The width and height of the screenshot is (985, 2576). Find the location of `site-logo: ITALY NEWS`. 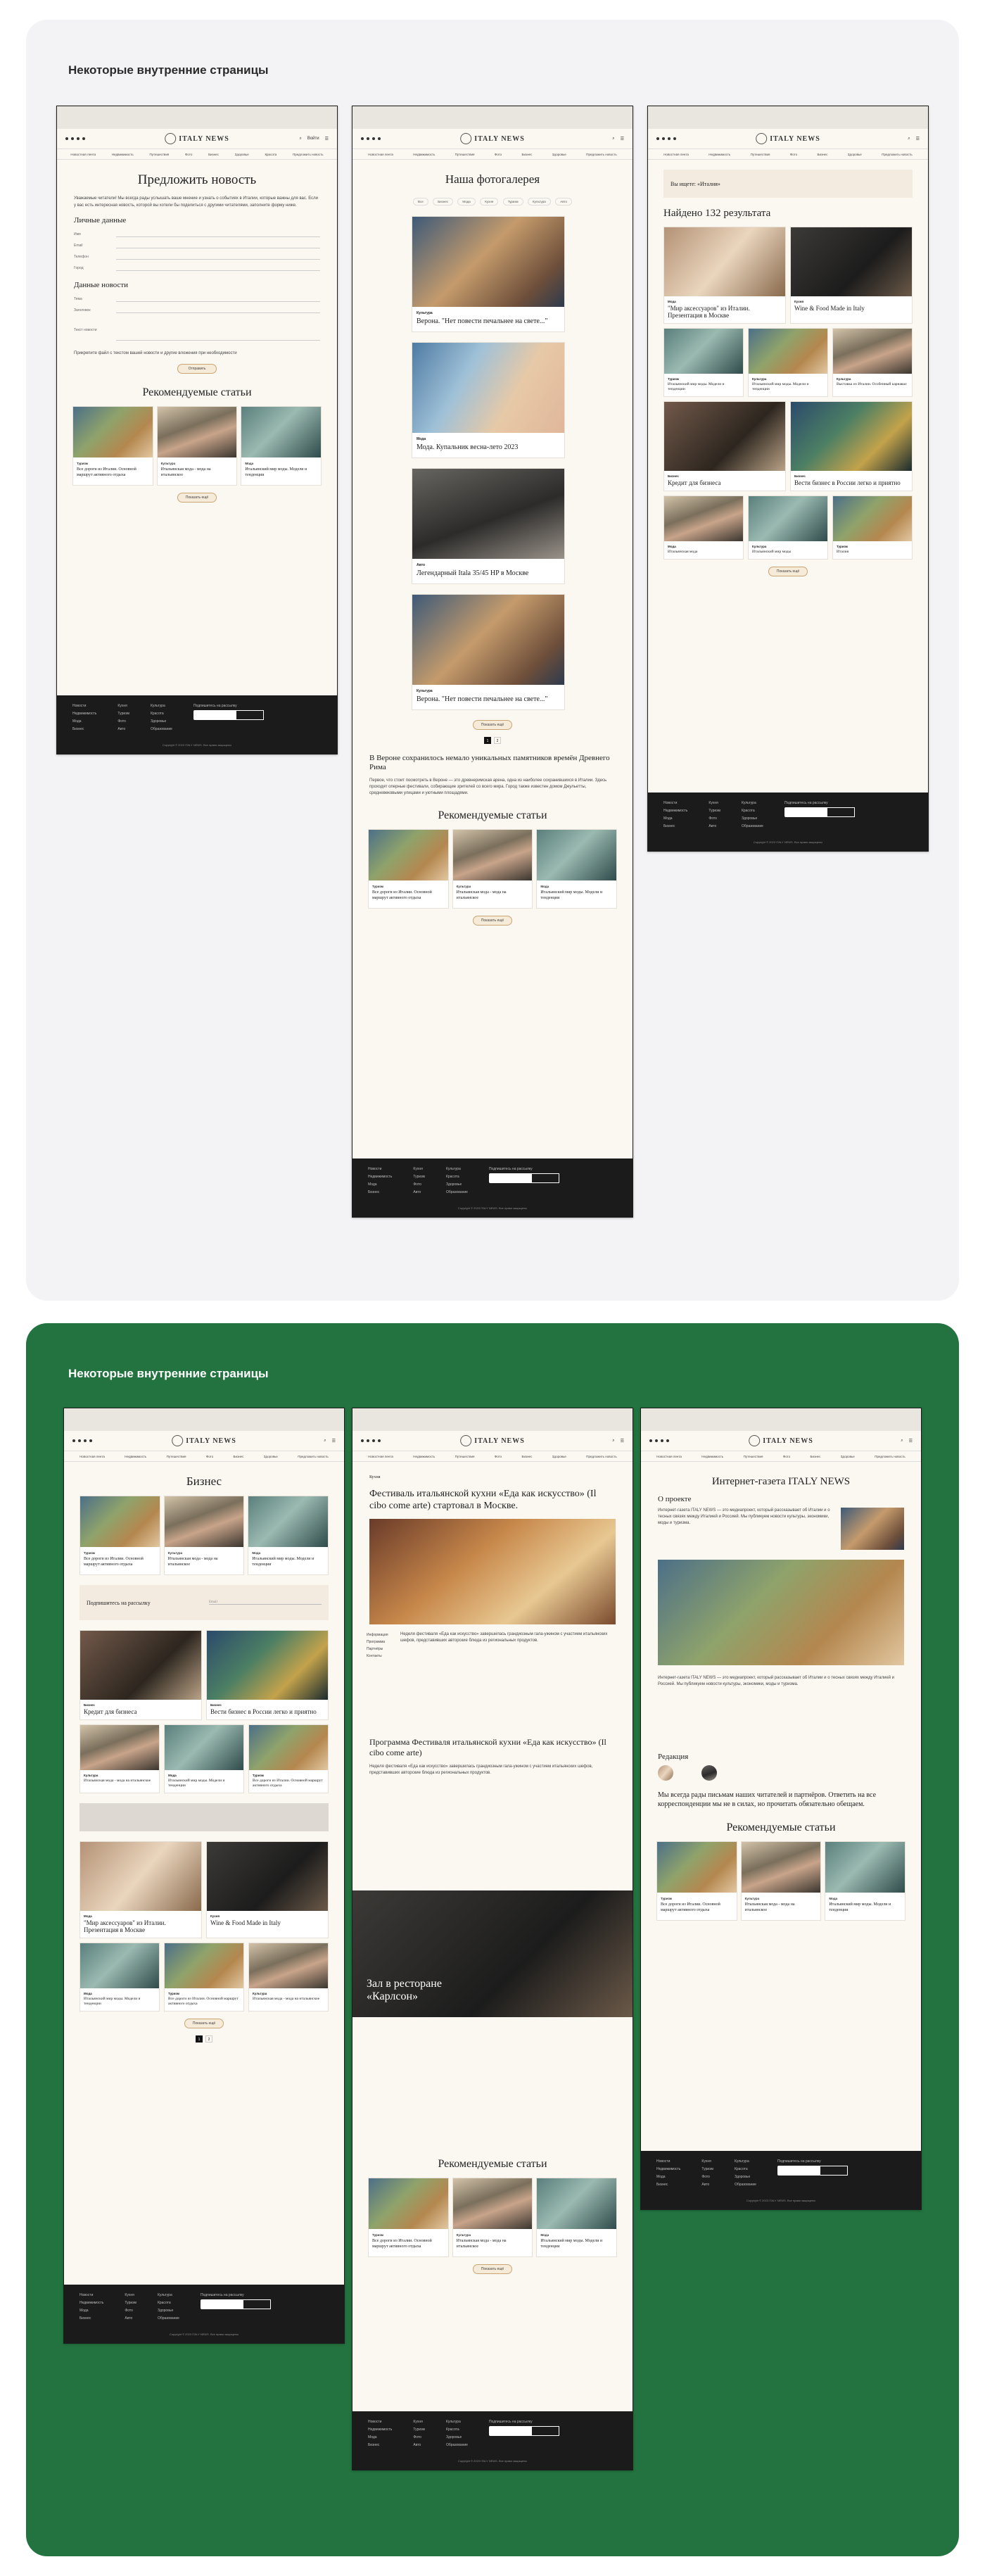

site-logo: ITALY NEWS is located at coordinates (197, 138).